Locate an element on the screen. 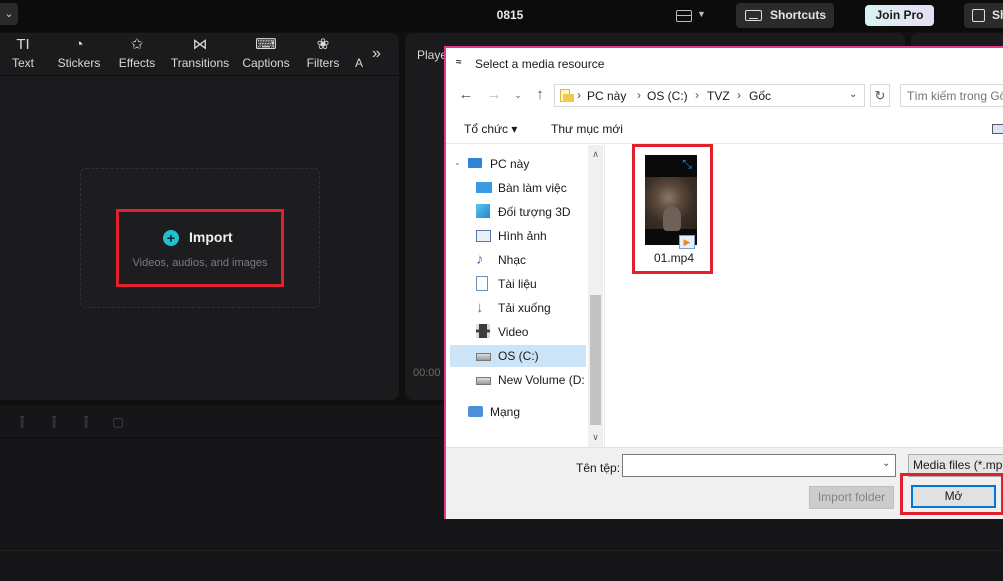  recent-locations-chevron-icon: ⌄ is located at coordinates (518, 95).